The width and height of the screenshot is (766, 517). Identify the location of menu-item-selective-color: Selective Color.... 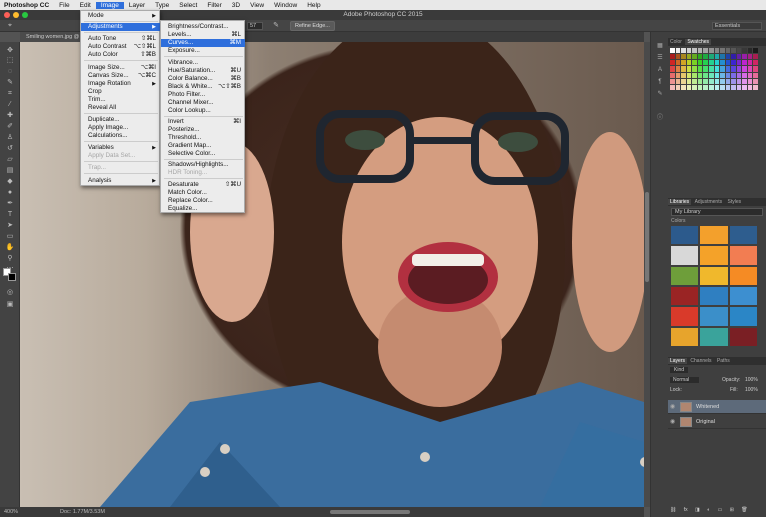
(203, 154).